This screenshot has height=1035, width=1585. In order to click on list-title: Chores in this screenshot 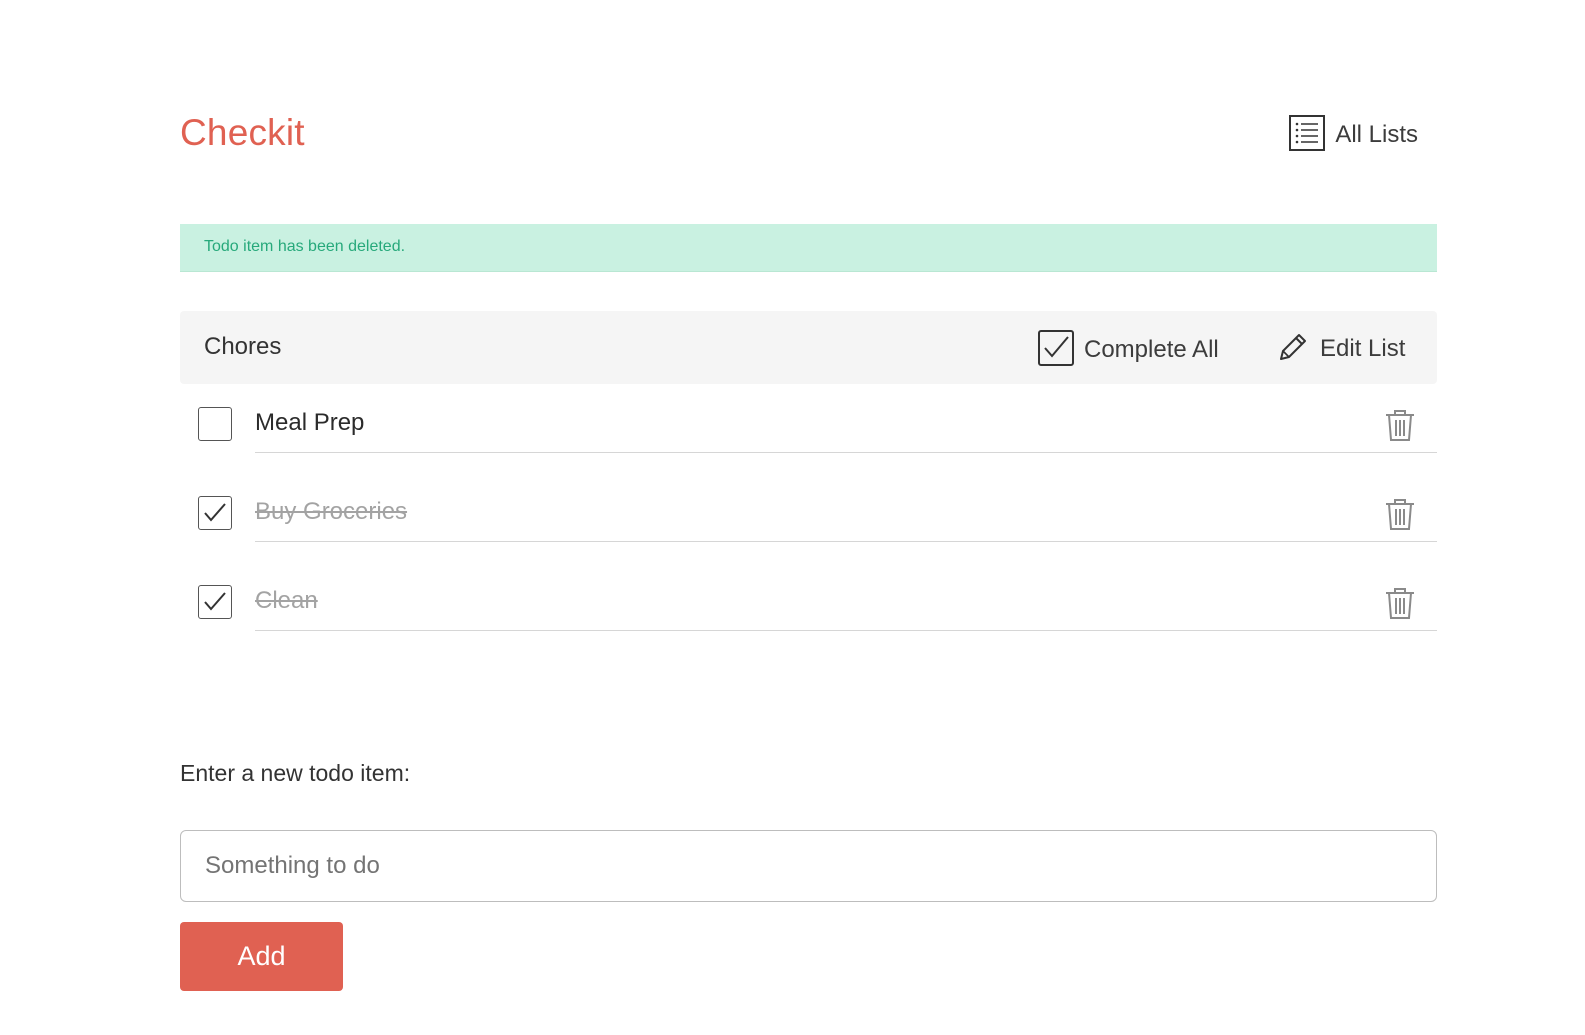, I will do `click(243, 346)`.